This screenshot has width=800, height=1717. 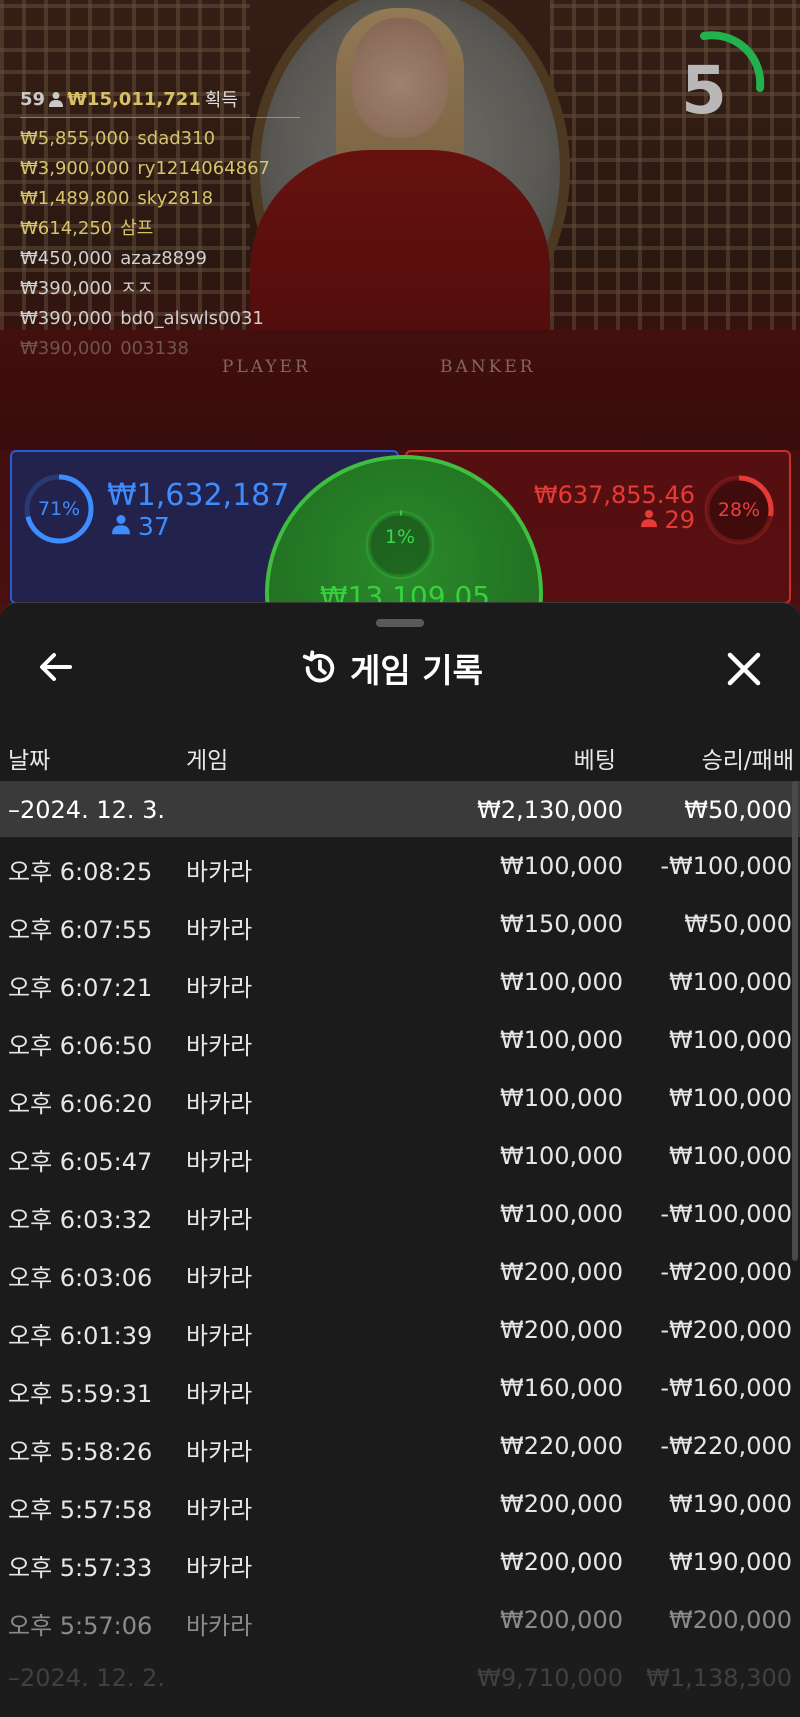 I want to click on row-time: 오후 6:01:39, so click(x=80, y=1336).